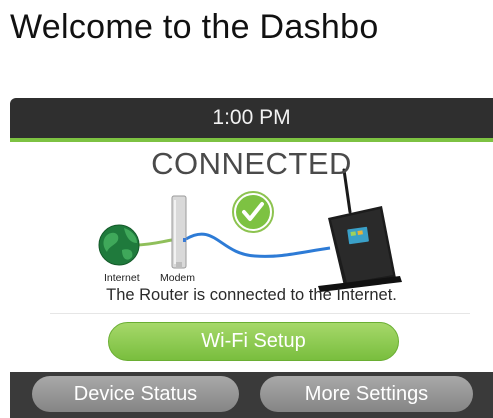  What do you see at coordinates (366, 394) in the screenshot?
I see `more-settings-button: More Settings` at bounding box center [366, 394].